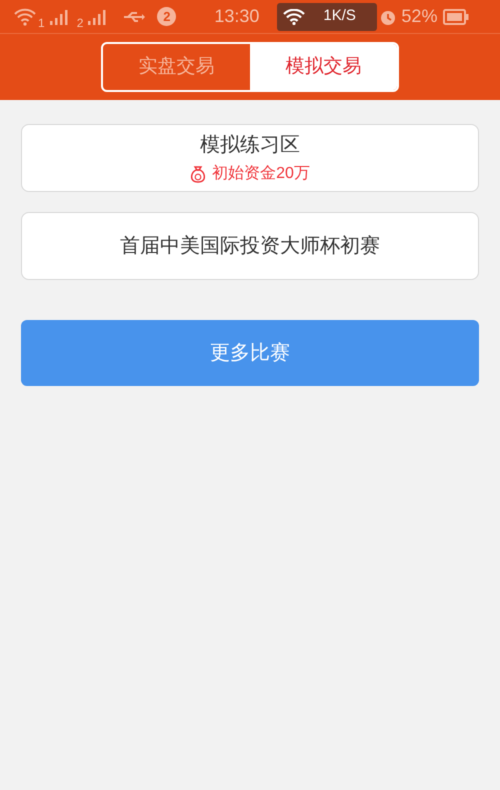  What do you see at coordinates (250, 353) in the screenshot?
I see `more-contests-button: 更多比赛` at bounding box center [250, 353].